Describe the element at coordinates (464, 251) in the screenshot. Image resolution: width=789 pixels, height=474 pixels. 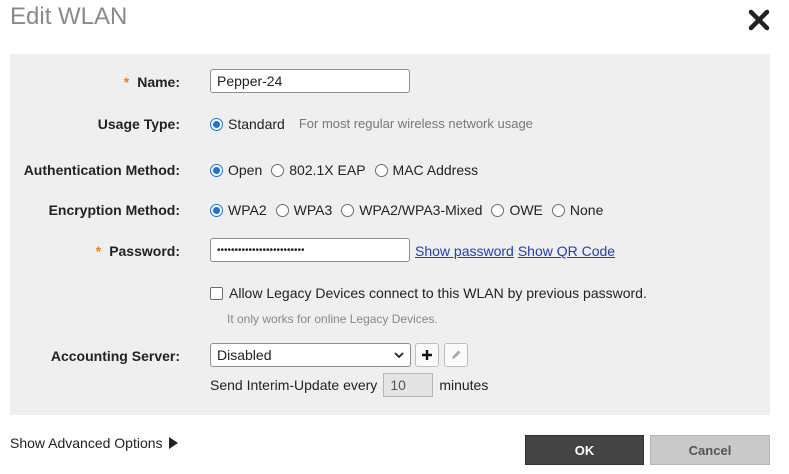
I see `show-password-link: Show password` at that location.